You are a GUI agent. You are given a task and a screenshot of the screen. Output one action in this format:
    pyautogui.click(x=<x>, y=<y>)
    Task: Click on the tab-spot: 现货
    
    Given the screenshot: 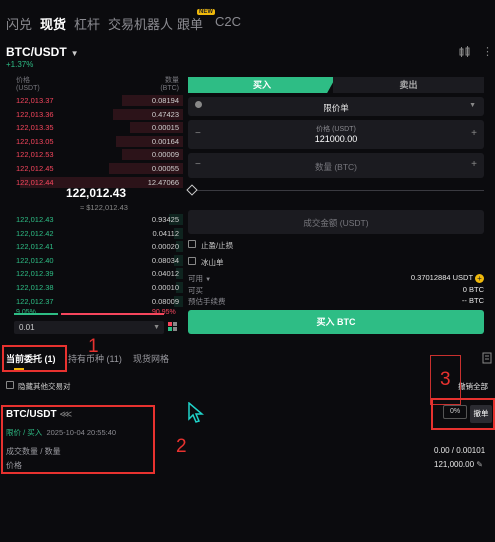 What is the action you would take?
    pyautogui.click(x=53, y=23)
    